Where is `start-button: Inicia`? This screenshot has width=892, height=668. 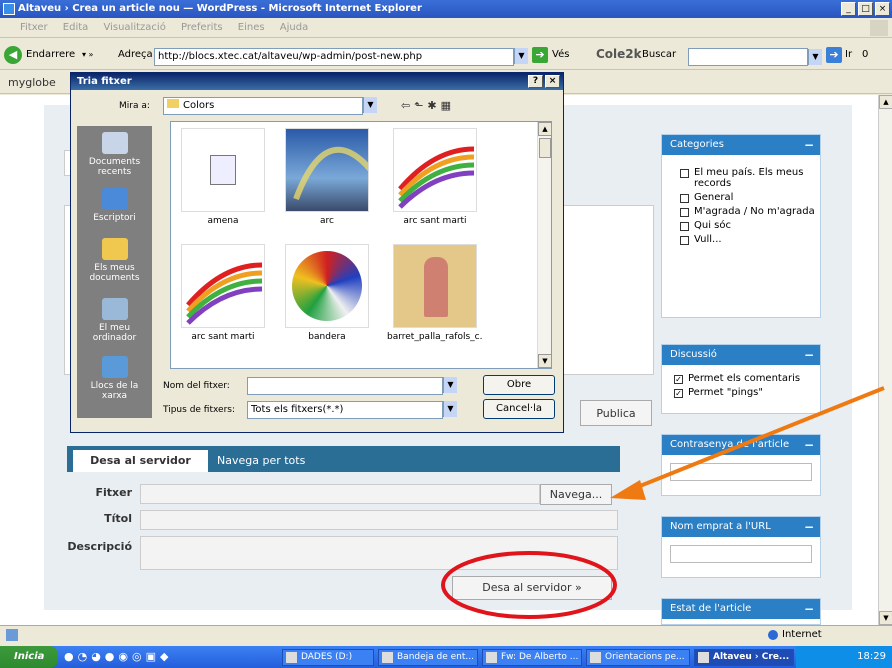 start-button: Inicia is located at coordinates (29, 657).